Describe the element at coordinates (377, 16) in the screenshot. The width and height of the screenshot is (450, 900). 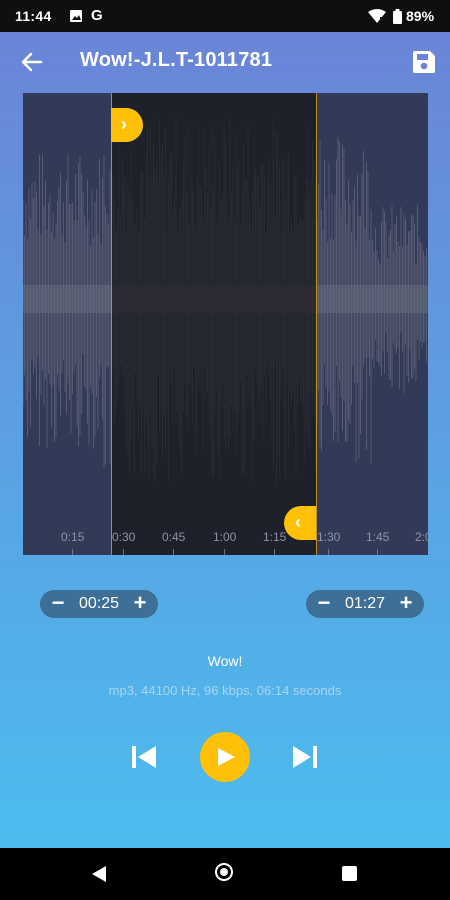
I see `wifi-icon` at that location.